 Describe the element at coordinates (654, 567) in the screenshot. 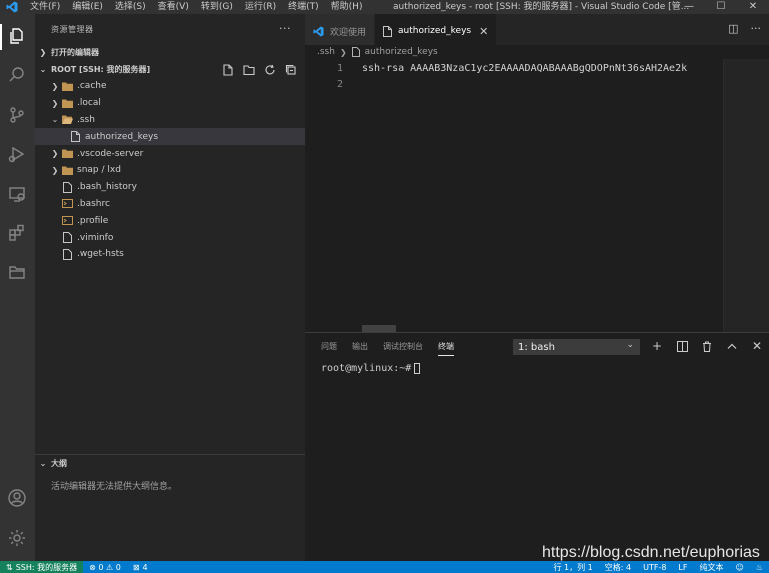

I see `encoding: UTF-8` at that location.